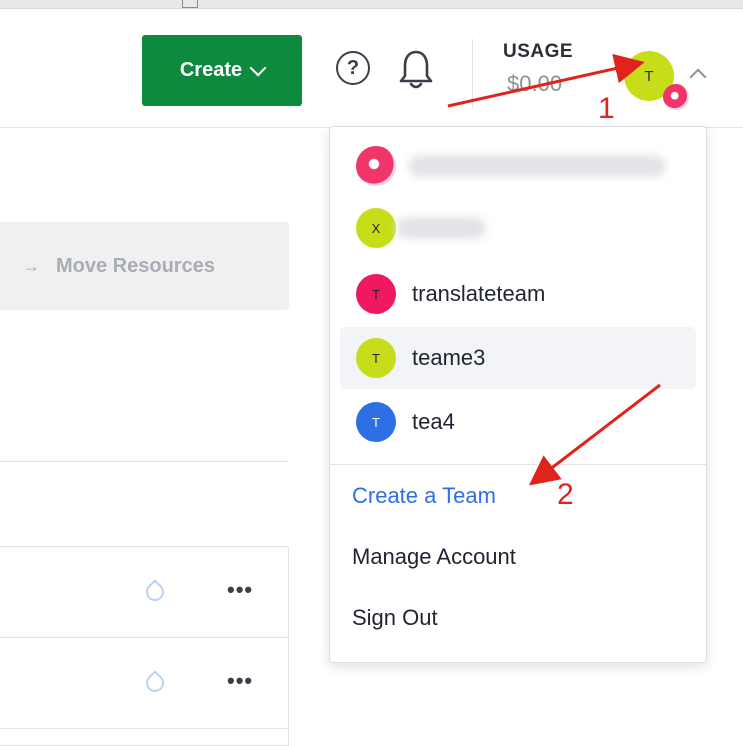 This screenshot has width=743, height=746. Describe the element at coordinates (31, 265) in the screenshot. I see `arrow-right-icon: →` at that location.